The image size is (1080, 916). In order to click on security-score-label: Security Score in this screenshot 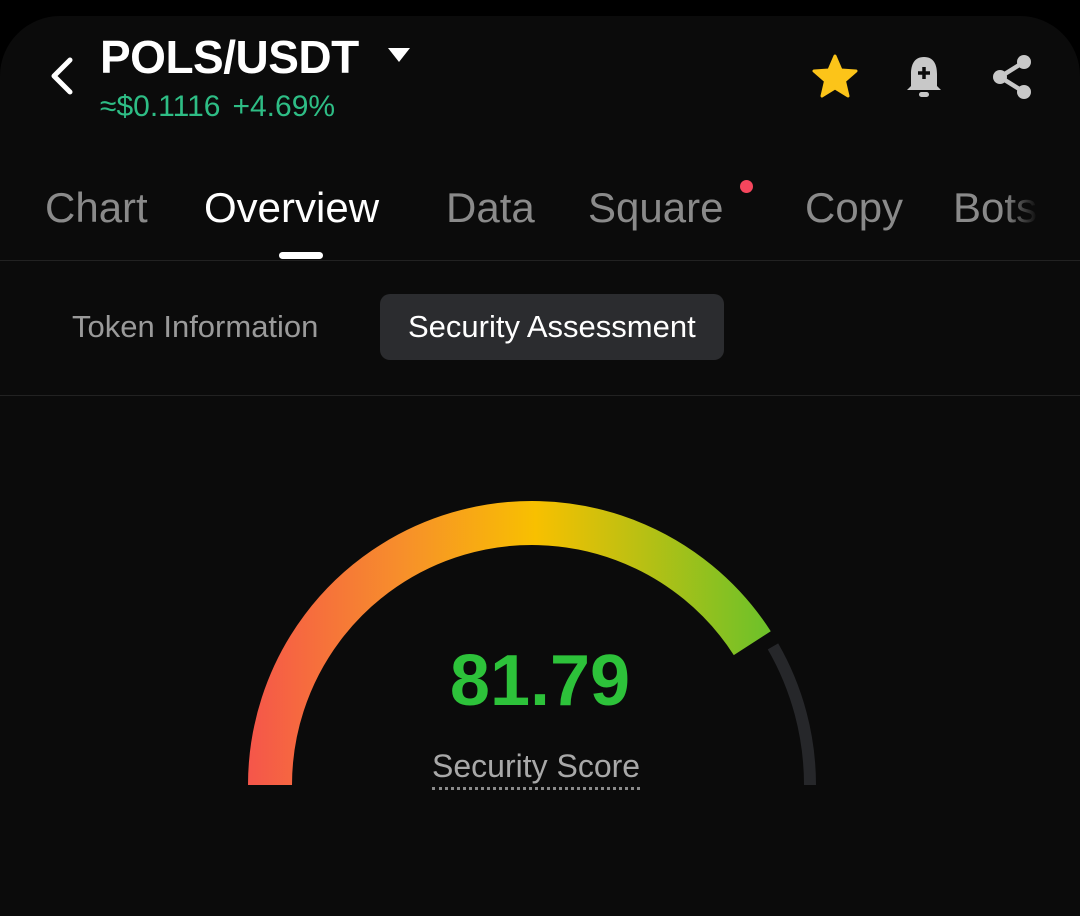, I will do `click(536, 769)`.